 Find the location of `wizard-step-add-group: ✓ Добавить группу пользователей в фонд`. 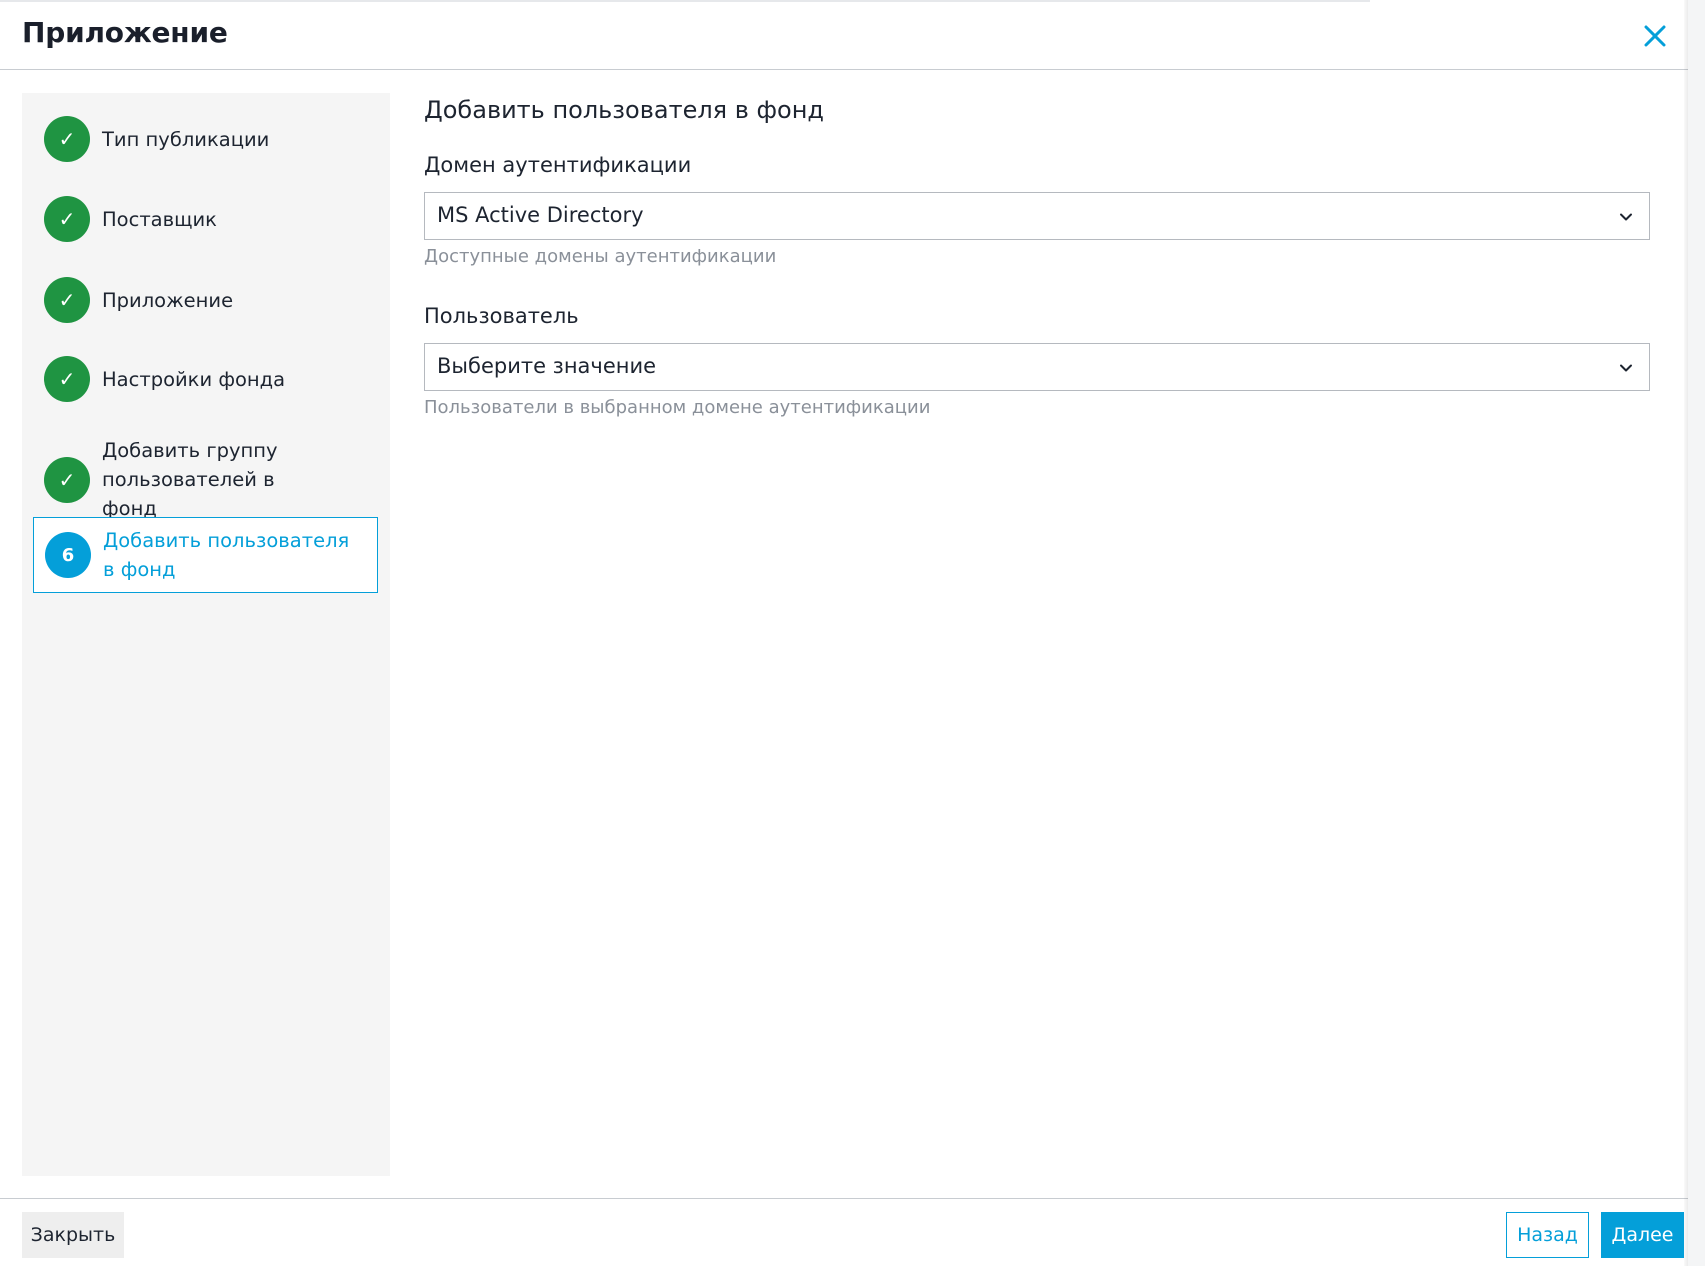

wizard-step-add-group: ✓ Добавить группу пользователей в фонд is located at coordinates (209, 479).